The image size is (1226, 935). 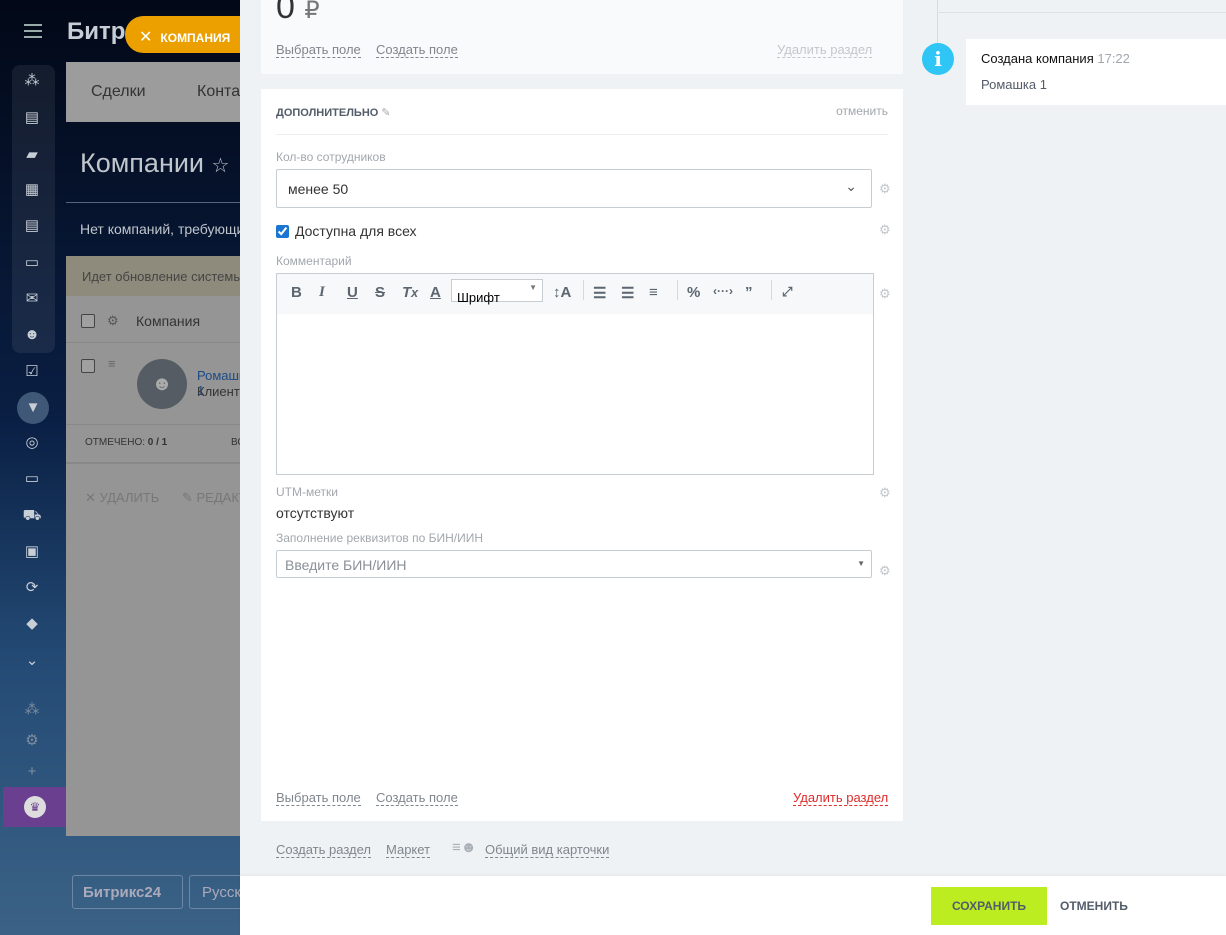 What do you see at coordinates (32, 516) in the screenshot?
I see `cart-icon: ⛟` at bounding box center [32, 516].